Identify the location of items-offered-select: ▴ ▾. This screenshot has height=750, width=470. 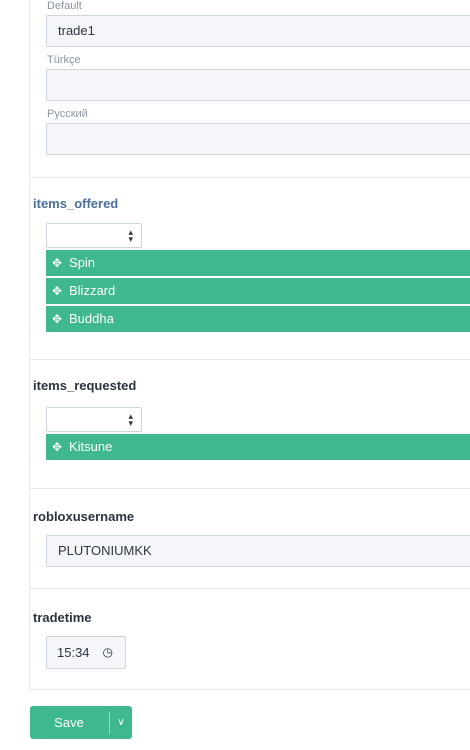
(94, 235).